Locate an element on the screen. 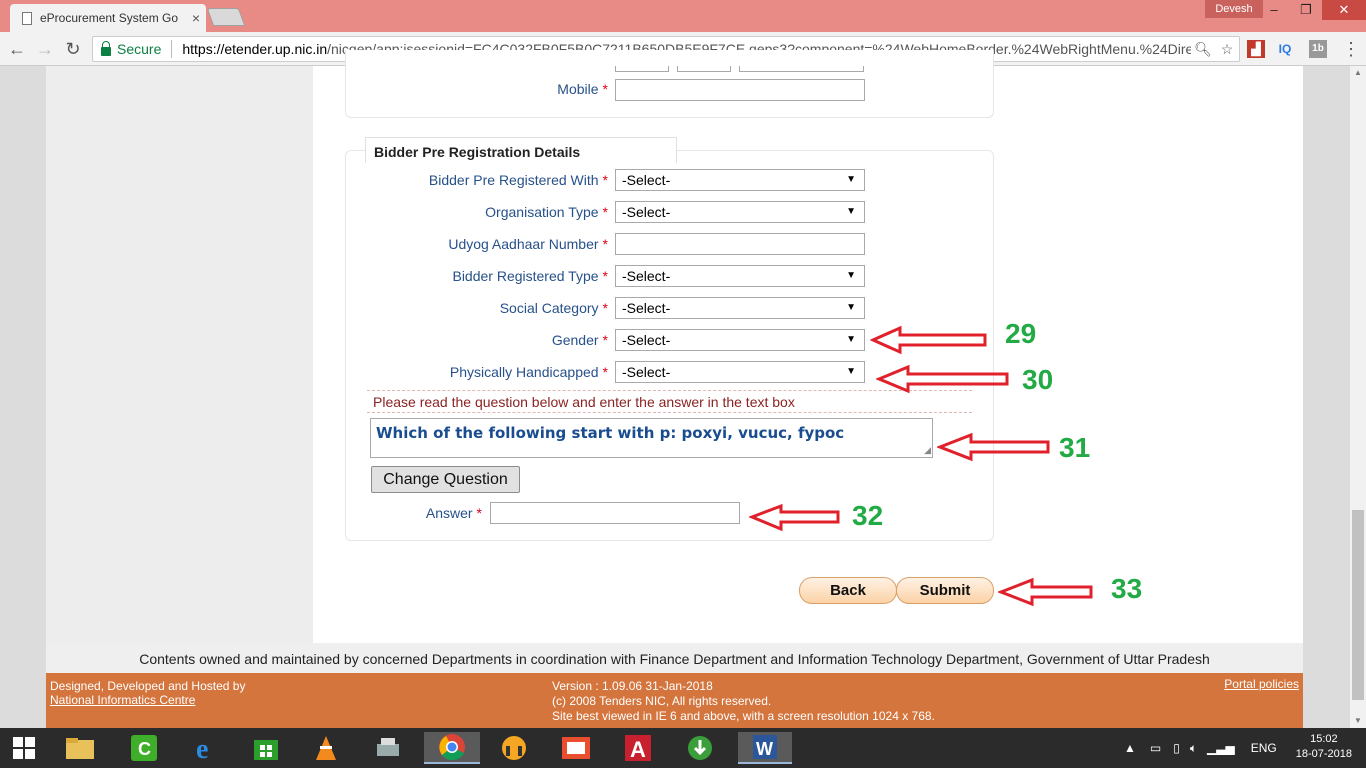  file-explorer-icon is located at coordinates (80, 748).